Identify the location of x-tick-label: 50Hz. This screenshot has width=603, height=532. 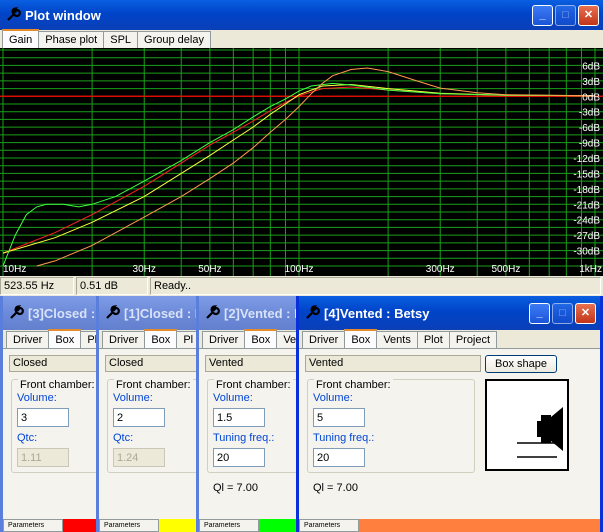
(209, 269).